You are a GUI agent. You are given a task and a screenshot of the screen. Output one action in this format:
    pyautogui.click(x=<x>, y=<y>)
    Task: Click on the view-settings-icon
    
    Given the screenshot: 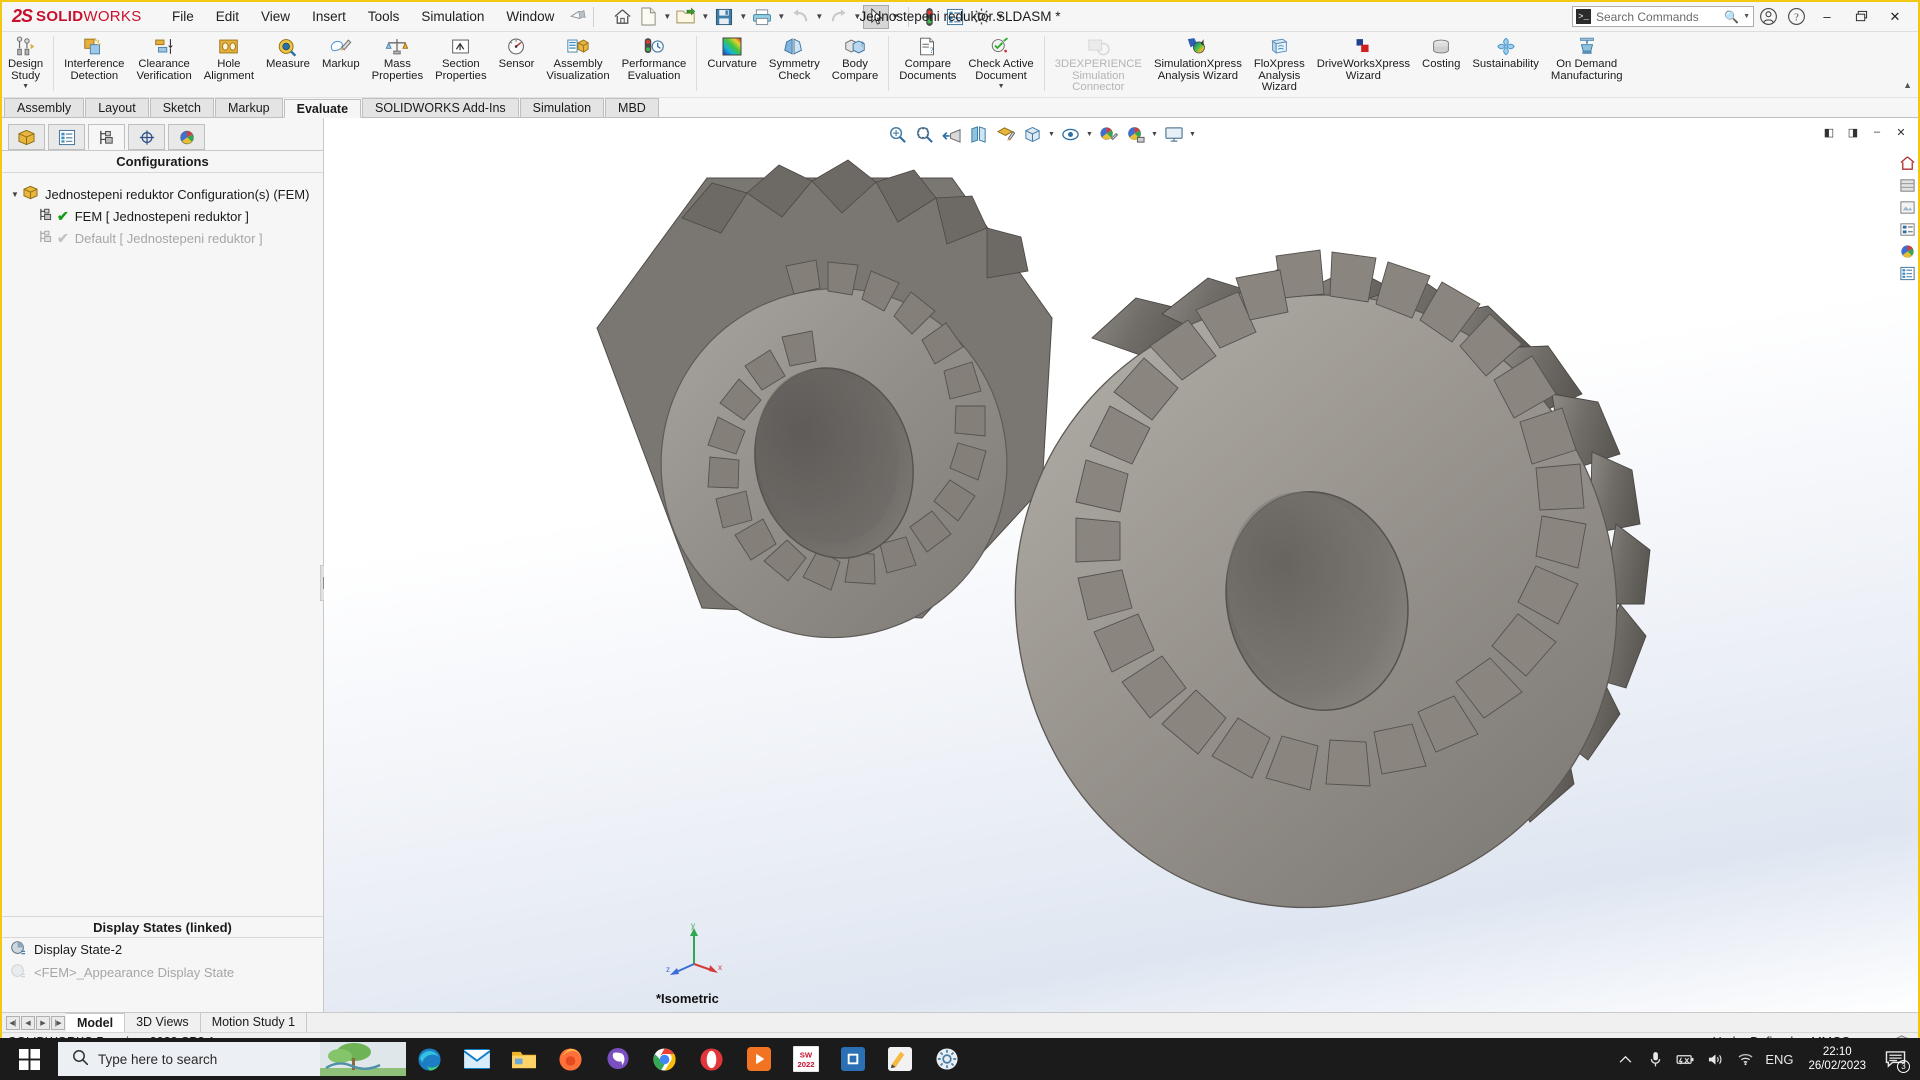 What is the action you would take?
    pyautogui.click(x=1173, y=134)
    